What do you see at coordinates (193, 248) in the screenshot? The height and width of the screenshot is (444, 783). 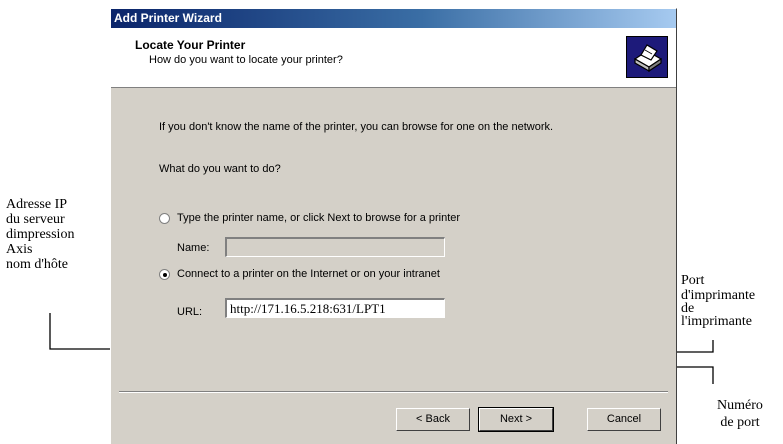 I see `name-field-label: Name:` at bounding box center [193, 248].